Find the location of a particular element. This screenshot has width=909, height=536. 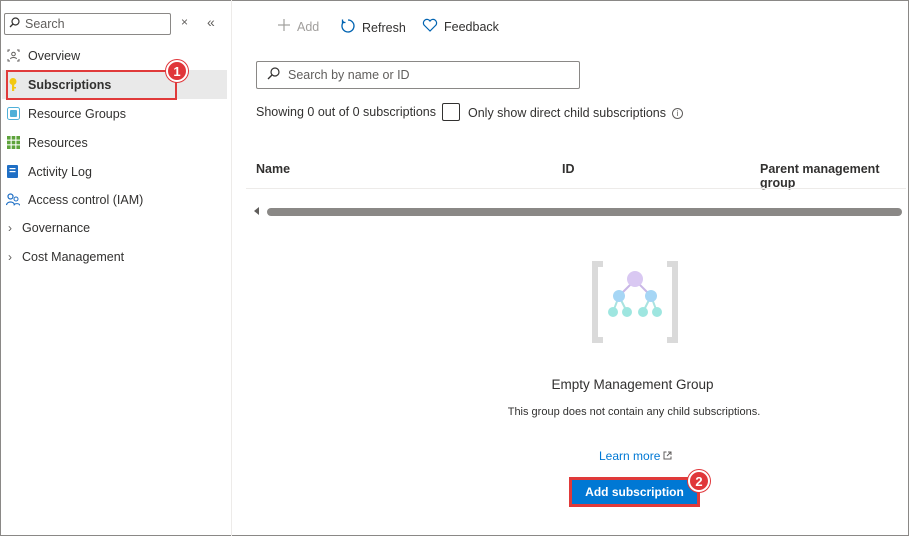

empty-state-title: Empty Management Group is located at coordinates (632, 384).